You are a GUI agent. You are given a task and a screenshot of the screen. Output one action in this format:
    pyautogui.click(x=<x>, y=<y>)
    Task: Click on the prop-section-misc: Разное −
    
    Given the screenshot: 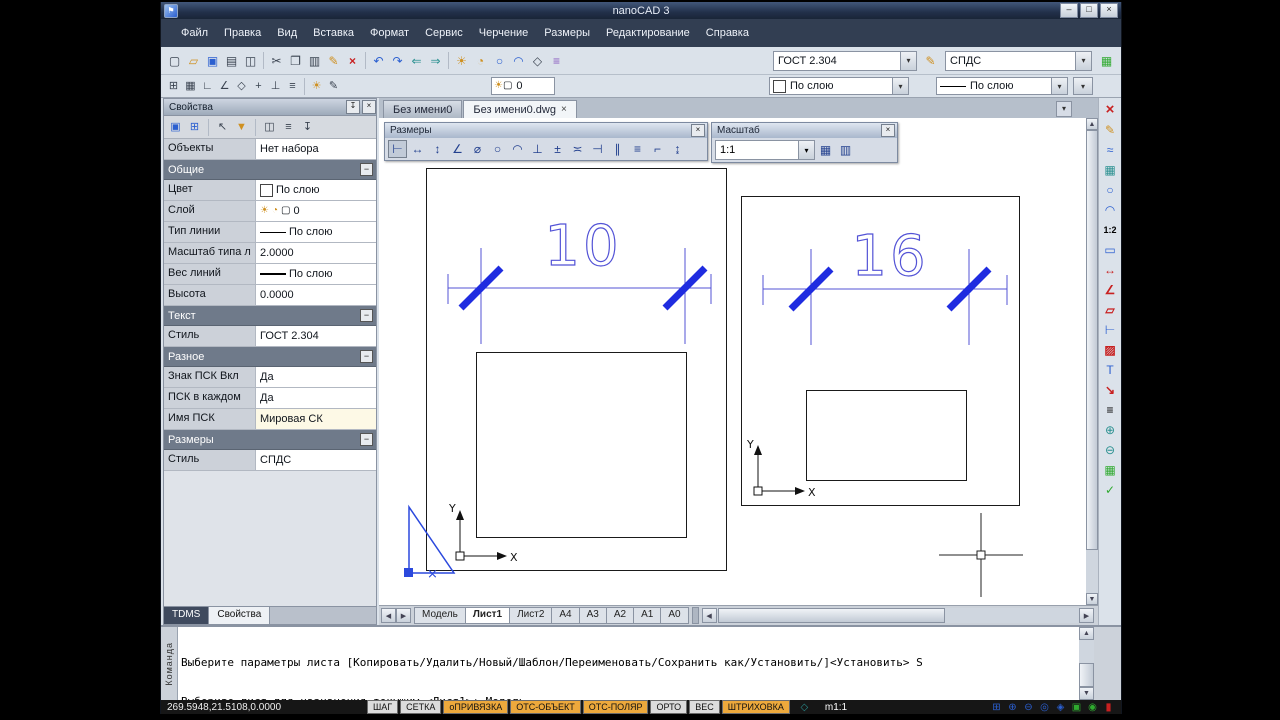 What is the action you would take?
    pyautogui.click(x=270, y=357)
    